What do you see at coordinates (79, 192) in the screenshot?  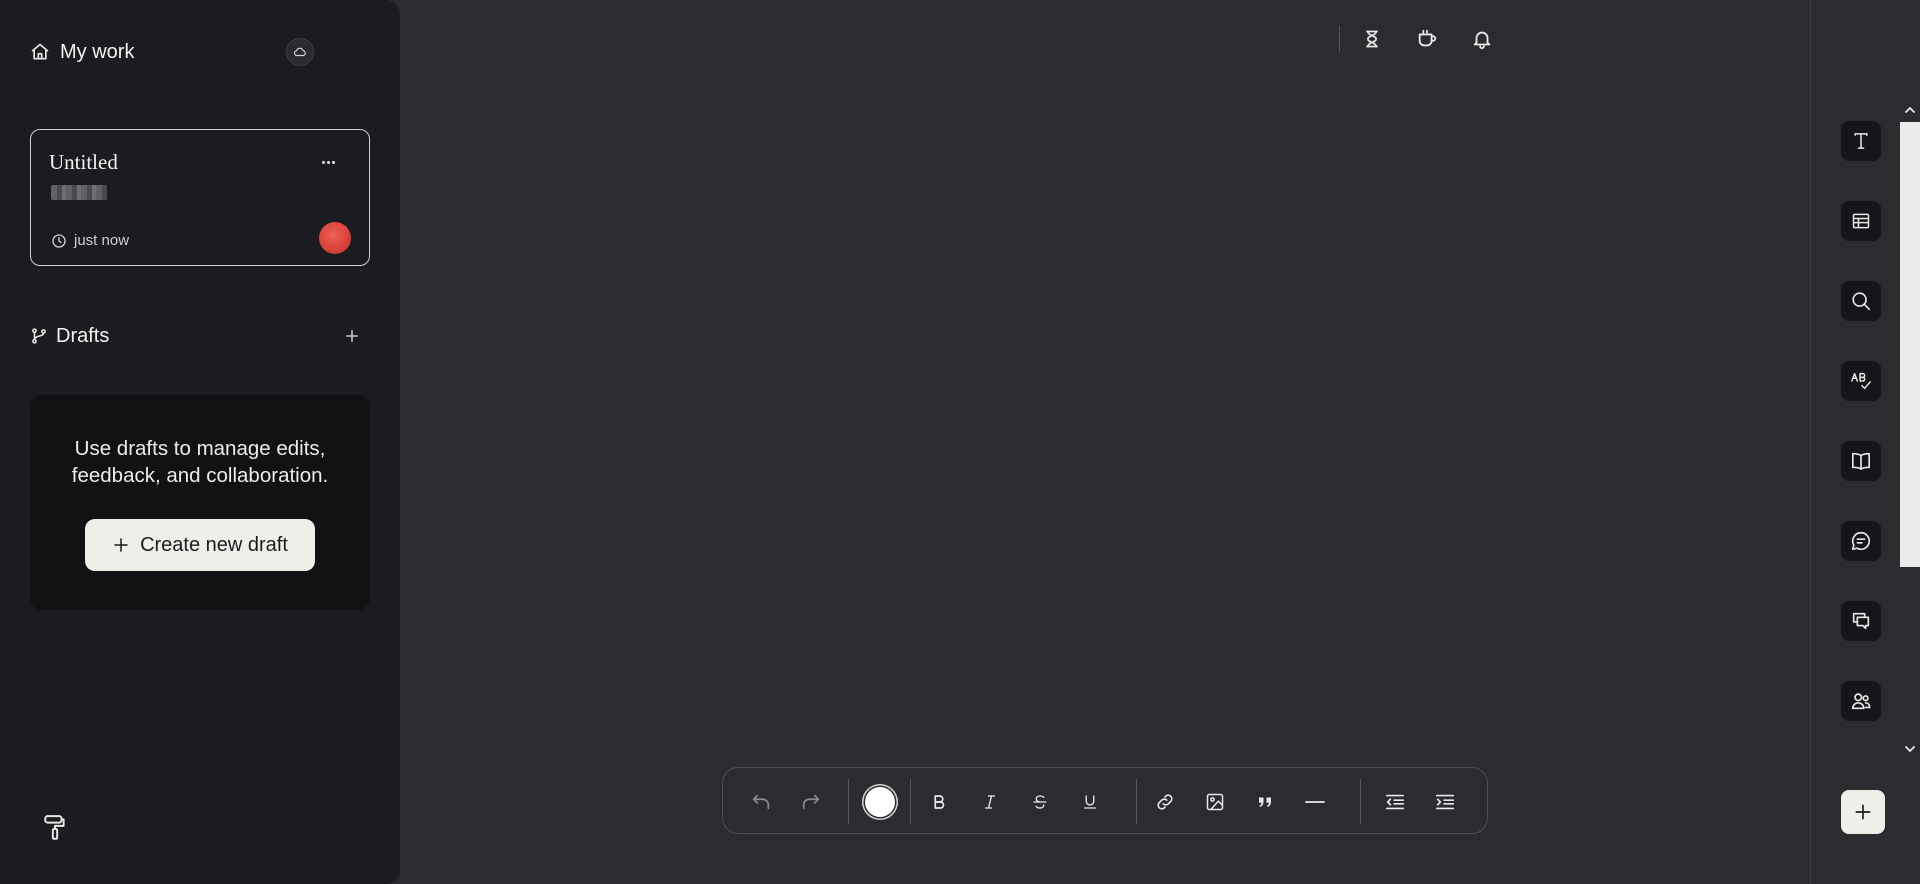 I see `document-subtitle-redacted` at bounding box center [79, 192].